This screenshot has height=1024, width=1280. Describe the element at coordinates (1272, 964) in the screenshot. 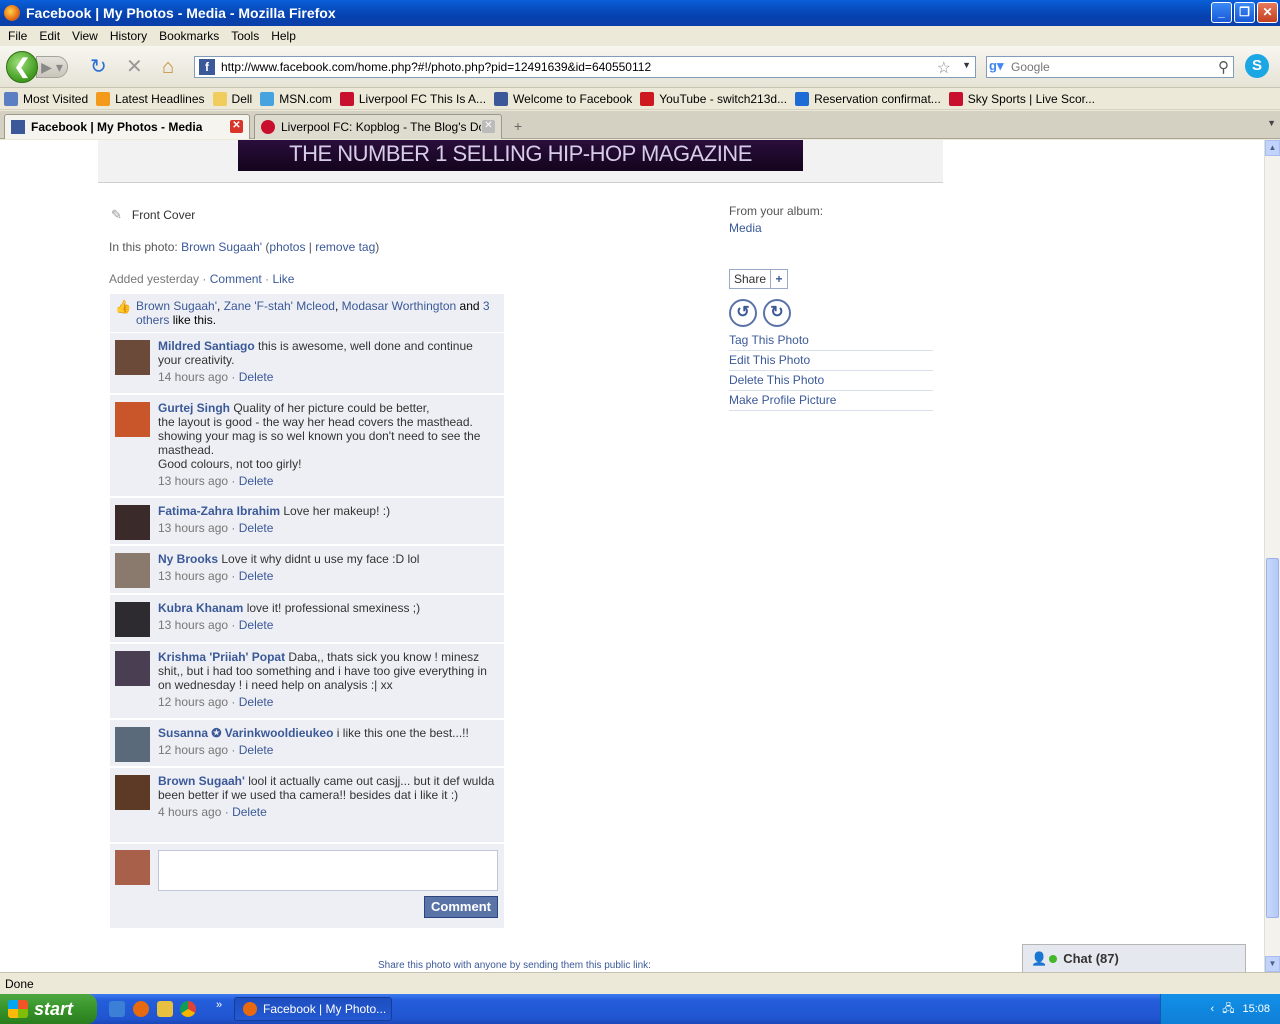

I see `scroll-down-icon: ▼` at that location.